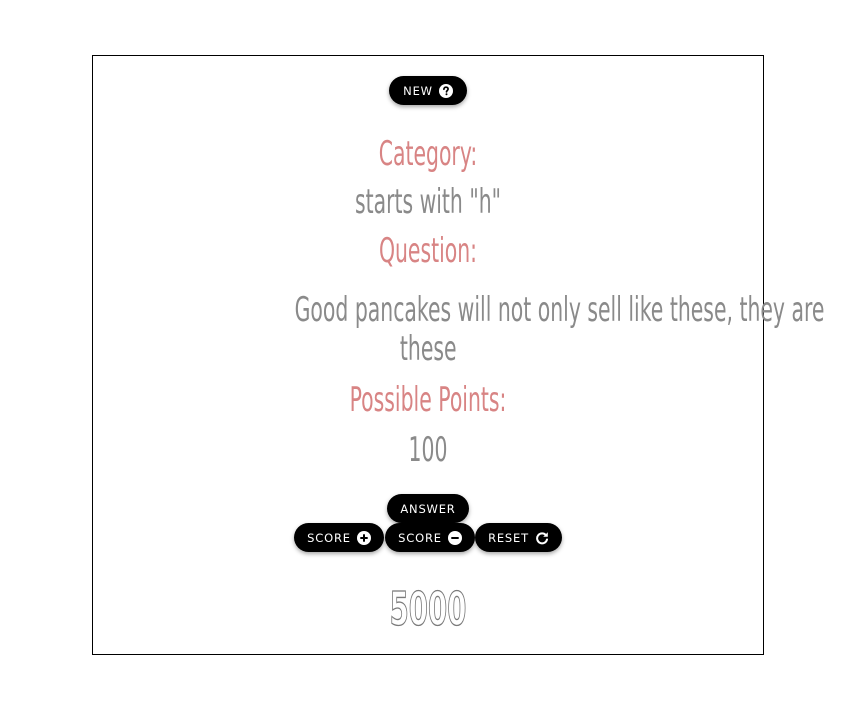 This screenshot has height=714, width=857. What do you see at coordinates (428, 349) in the screenshot?
I see `question-line-2: these` at bounding box center [428, 349].